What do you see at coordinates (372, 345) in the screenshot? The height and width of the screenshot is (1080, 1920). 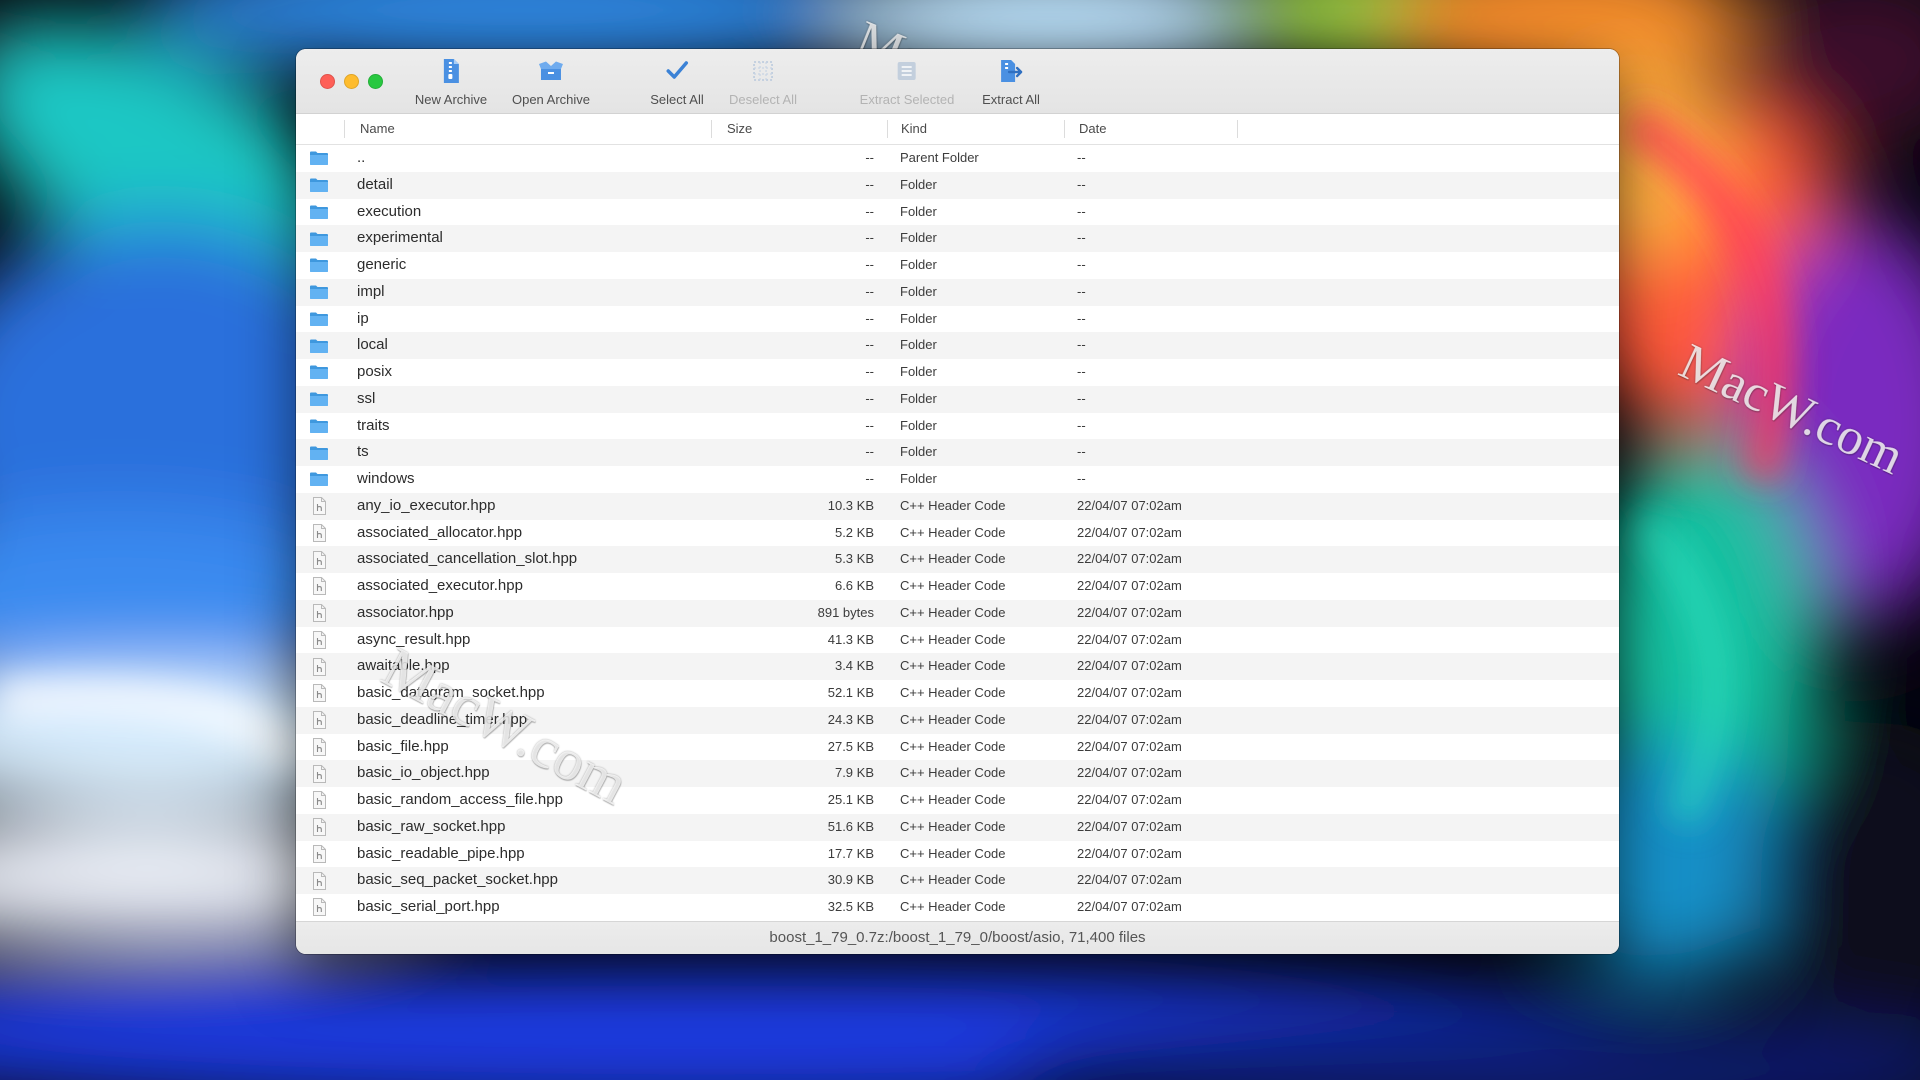 I see `file-name: local` at bounding box center [372, 345].